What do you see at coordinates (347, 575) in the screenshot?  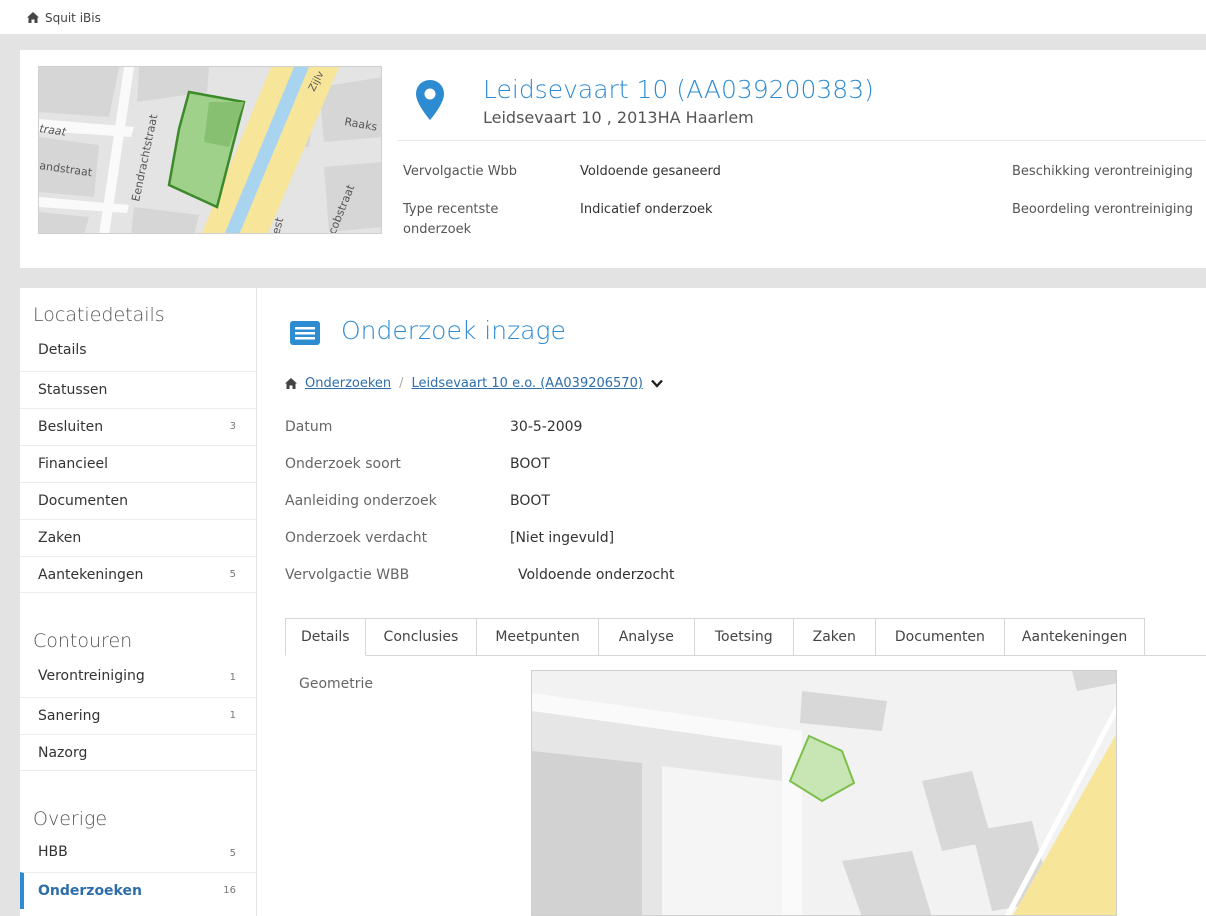 I see `field-label: Vervolgactie WBB` at bounding box center [347, 575].